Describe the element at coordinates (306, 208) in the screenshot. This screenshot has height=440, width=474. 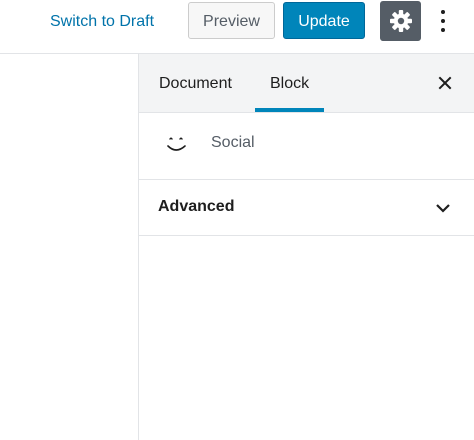
I see `advanced-panel-toggle: Advanced` at that location.